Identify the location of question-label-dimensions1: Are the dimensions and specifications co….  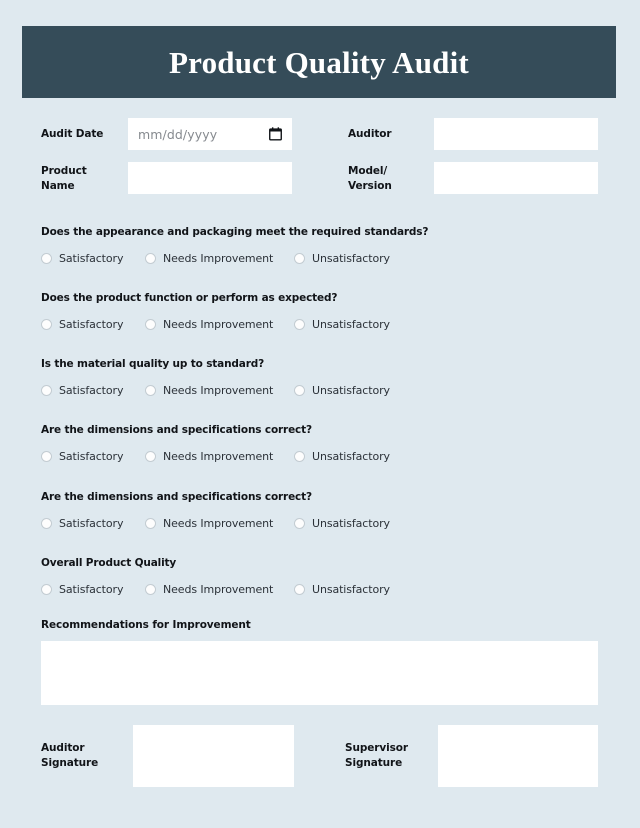
(176, 430).